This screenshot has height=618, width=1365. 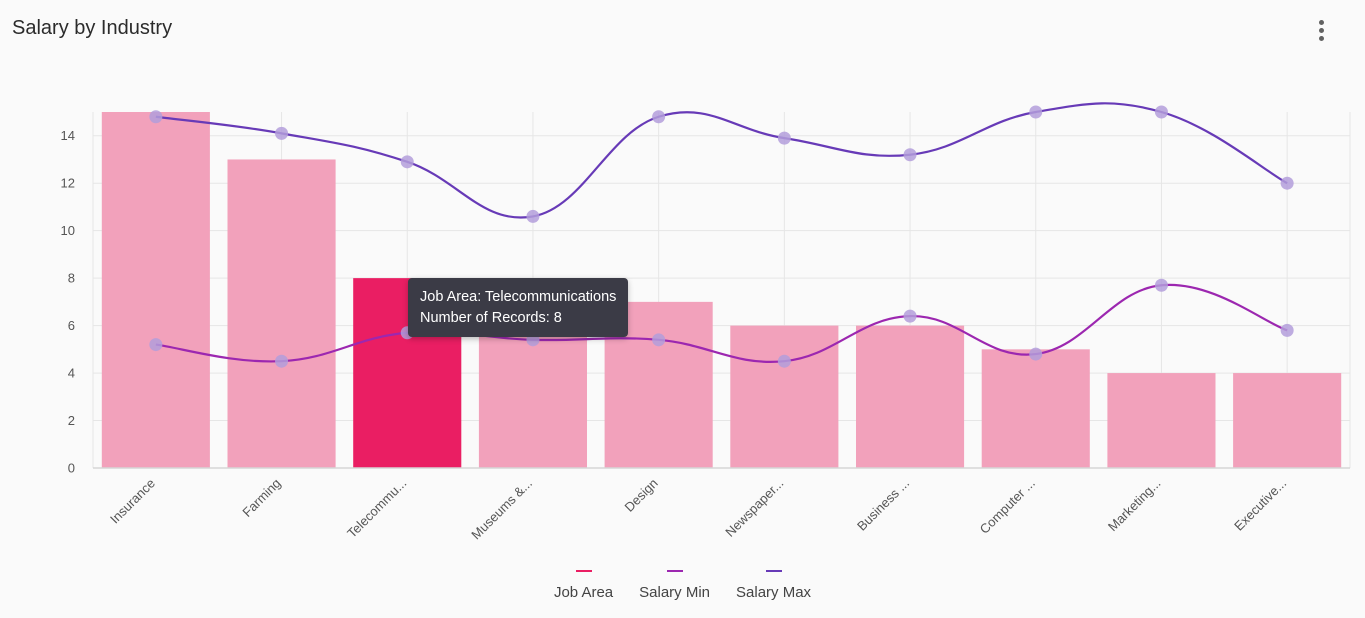 I want to click on y-tick-label: 2, so click(x=71, y=420).